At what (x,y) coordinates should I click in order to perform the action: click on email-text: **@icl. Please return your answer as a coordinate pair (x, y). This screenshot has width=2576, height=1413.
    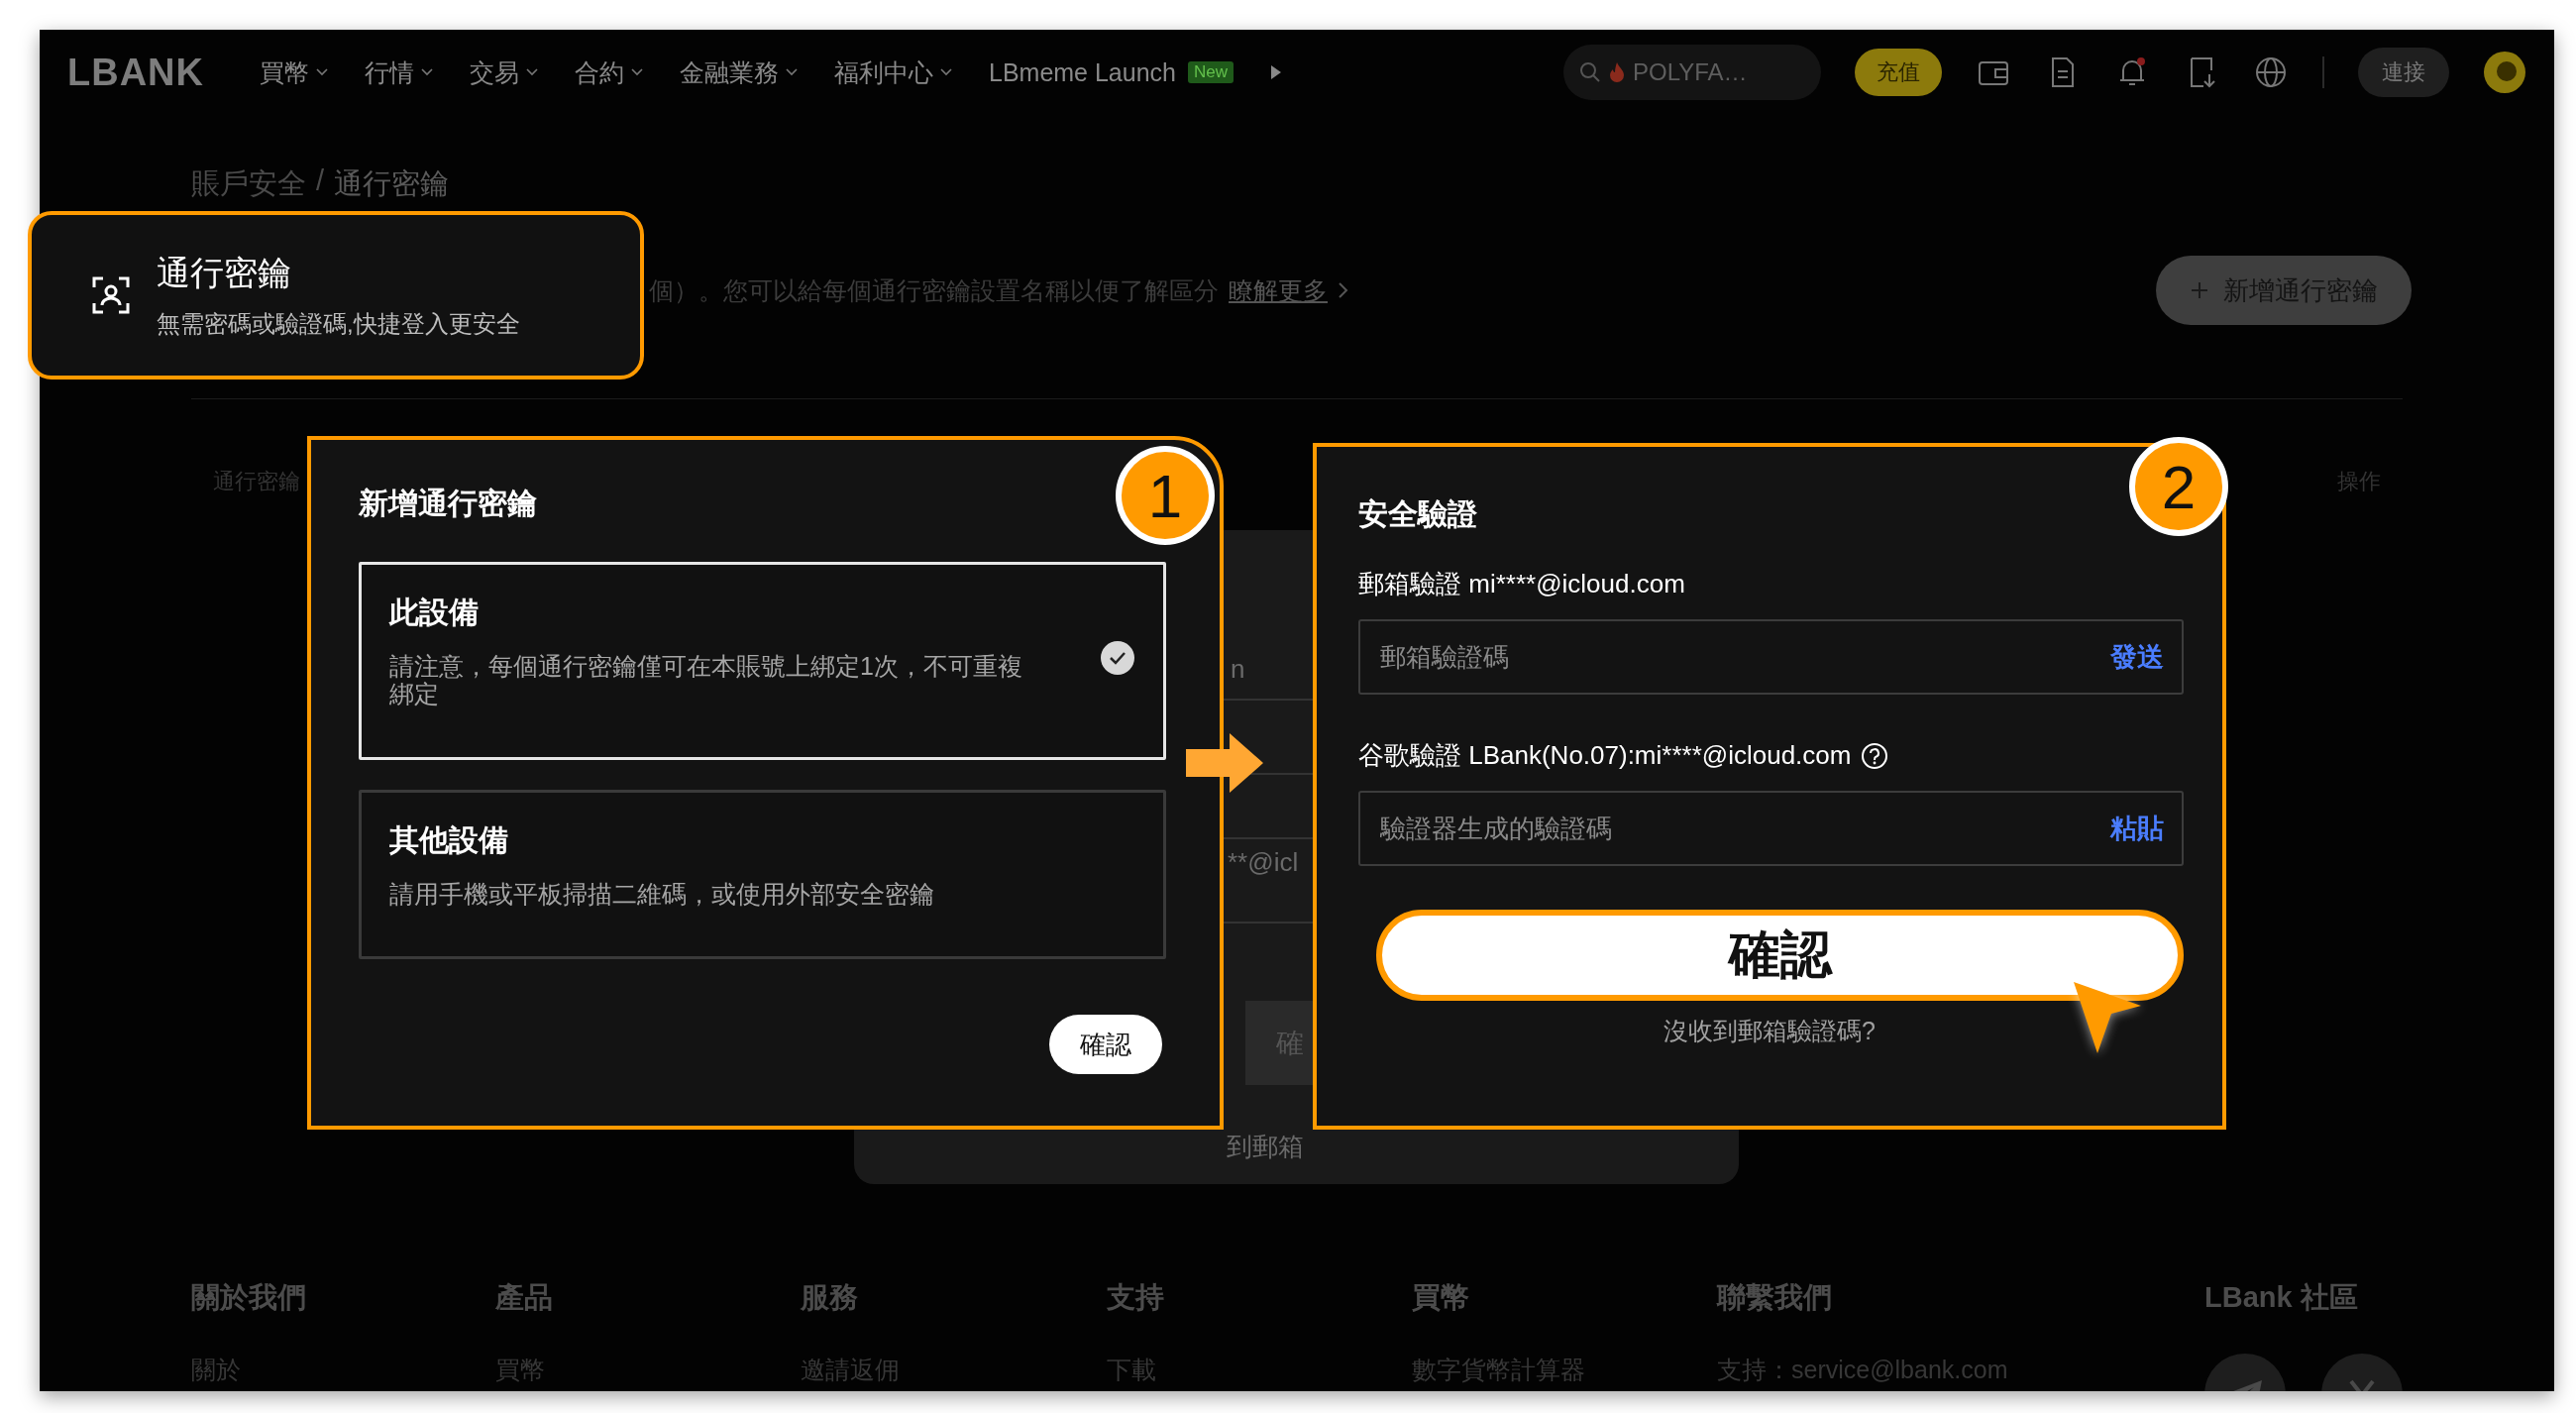
    Looking at the image, I should click on (1264, 863).